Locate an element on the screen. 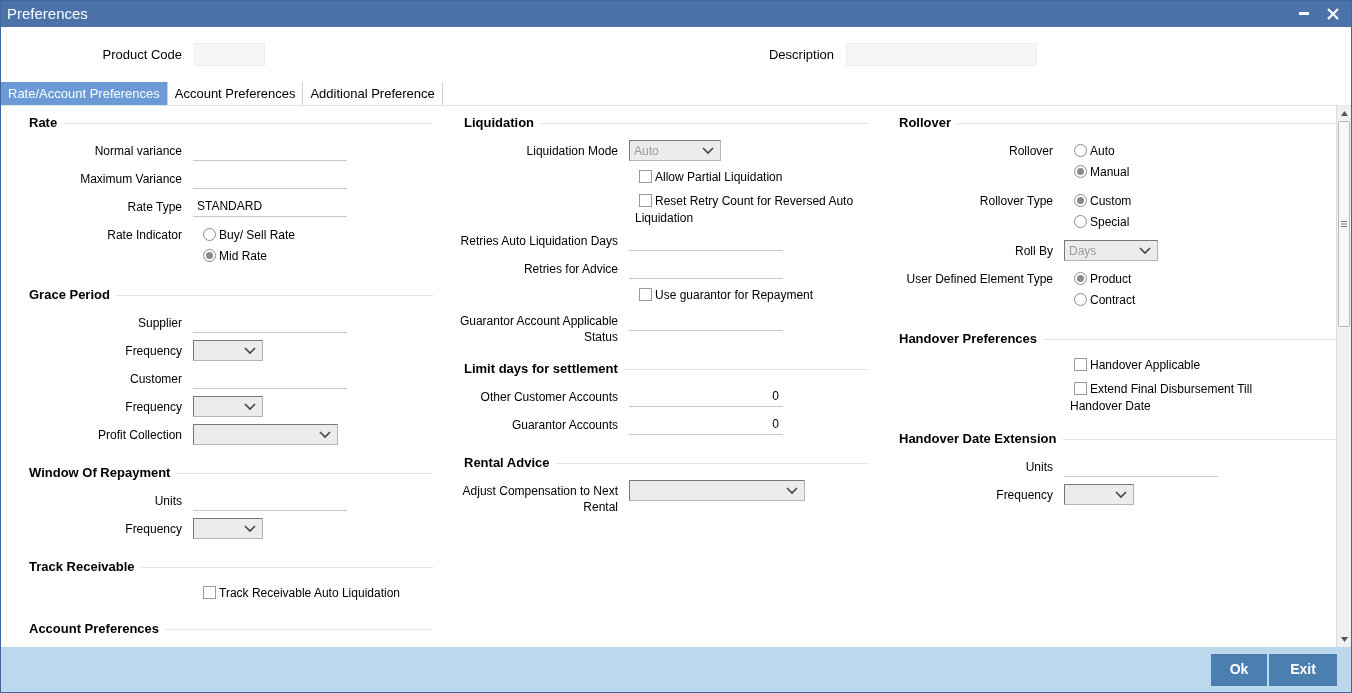 The height and width of the screenshot is (693, 1352). field-label: Other Customer Accounts is located at coordinates (549, 397).